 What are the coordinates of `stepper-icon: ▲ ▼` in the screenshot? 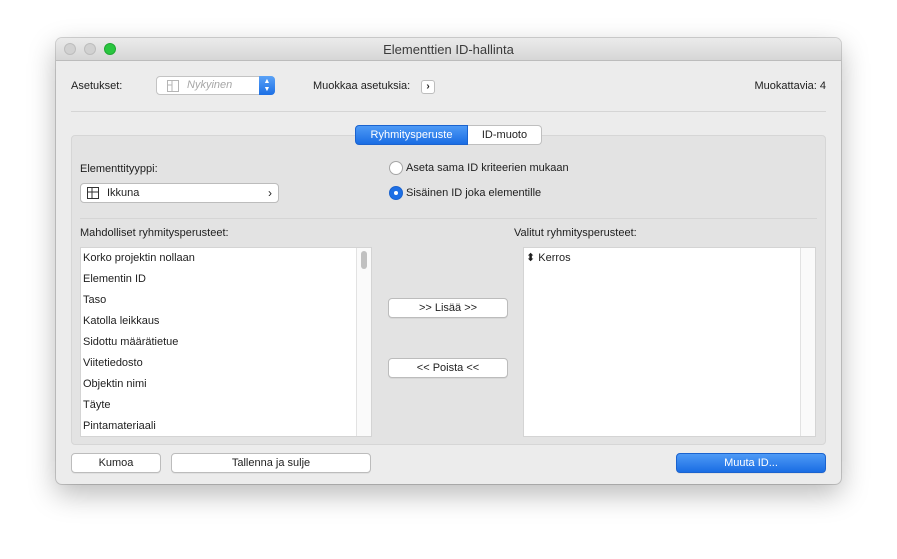 It's located at (267, 85).